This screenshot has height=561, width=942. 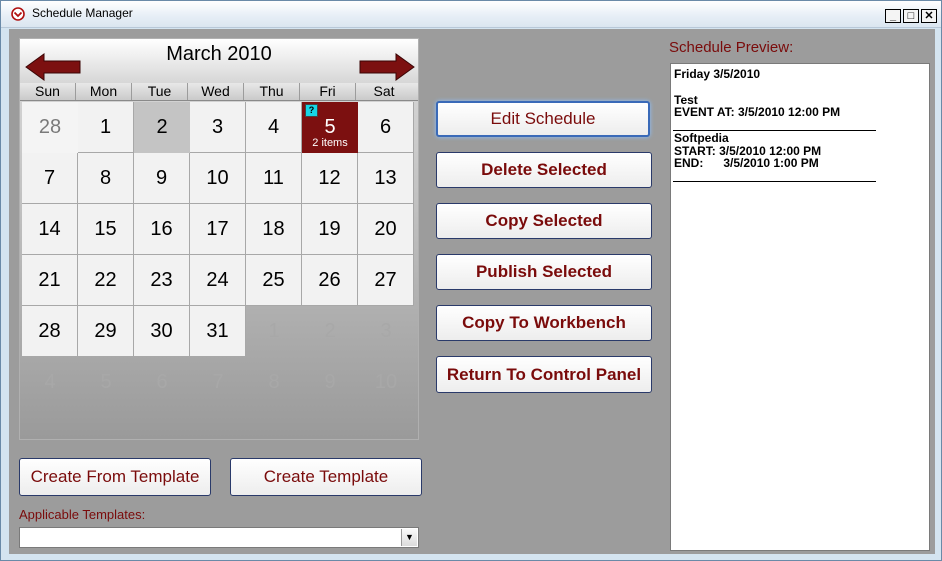 I want to click on day-number: 22, so click(x=105, y=280).